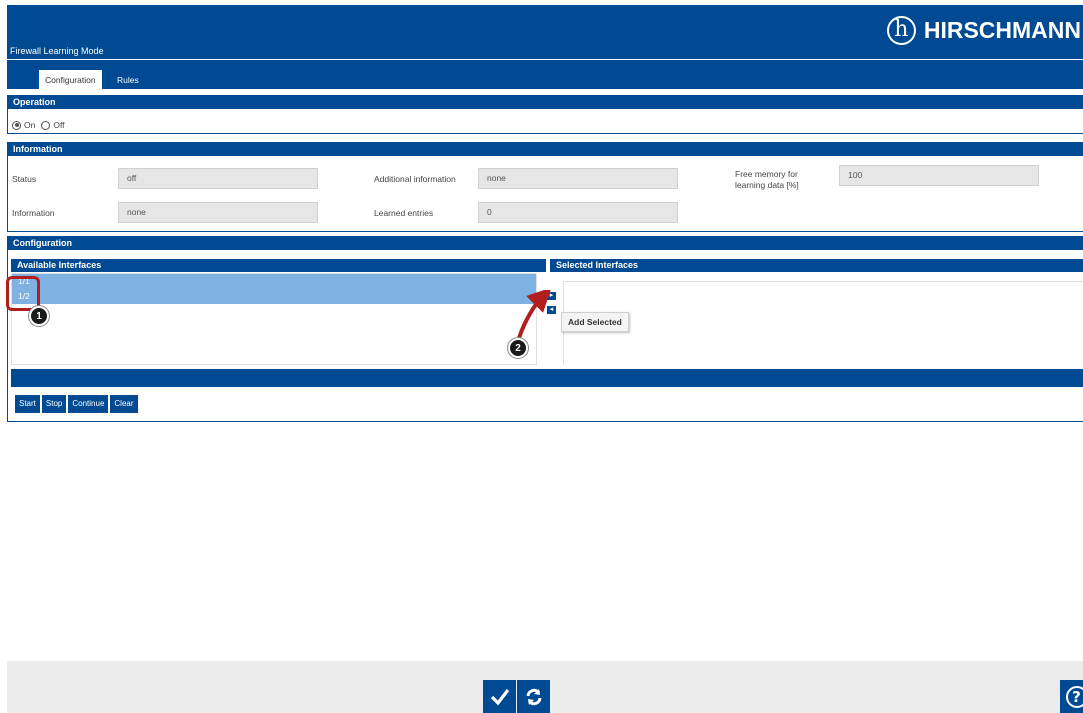 The width and height of the screenshot is (1083, 713). Describe the element at coordinates (816, 265) in the screenshot. I see `selected-interfaces-heading: Selected Interfaces` at that location.